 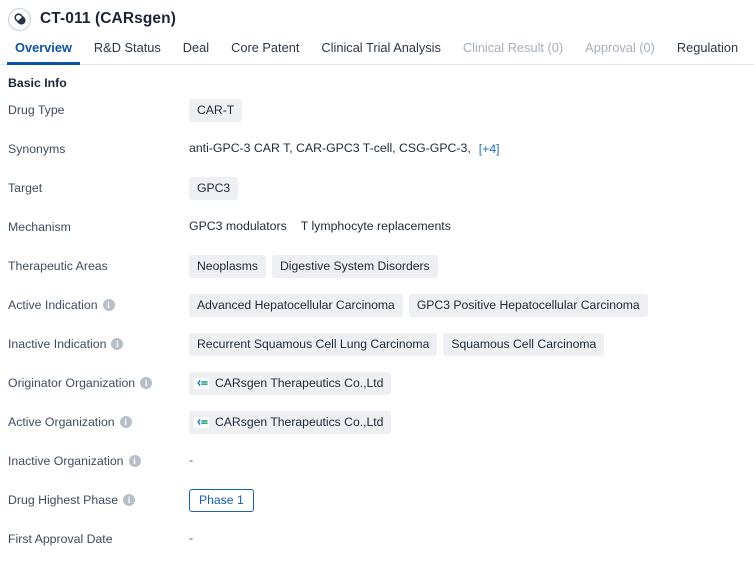 What do you see at coordinates (471, 458) in the screenshot?
I see `value-inactive-organization: -` at bounding box center [471, 458].